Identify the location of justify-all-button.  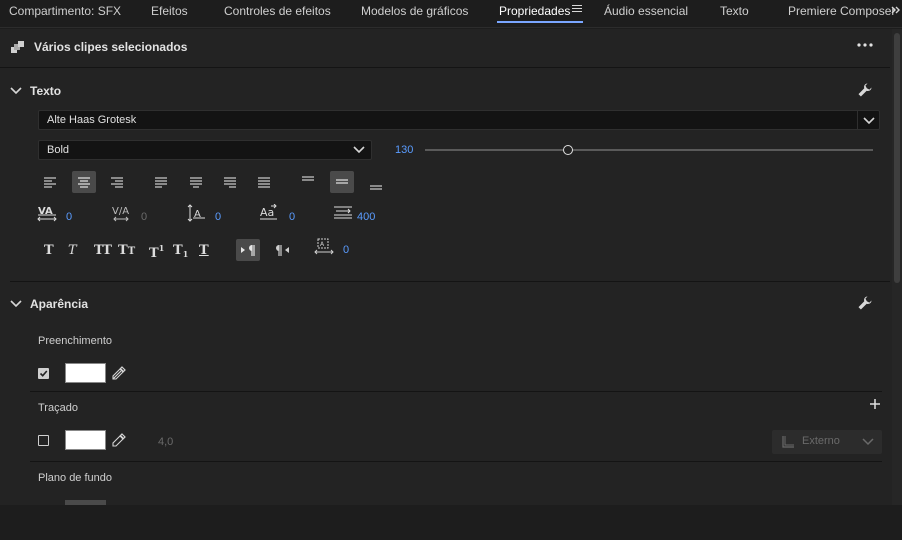
(264, 182).